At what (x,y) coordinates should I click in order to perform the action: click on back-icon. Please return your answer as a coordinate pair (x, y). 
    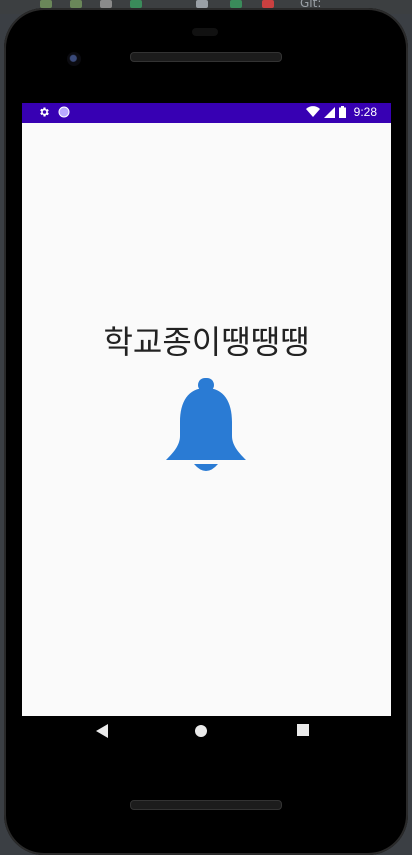
    Looking at the image, I should click on (102, 731).